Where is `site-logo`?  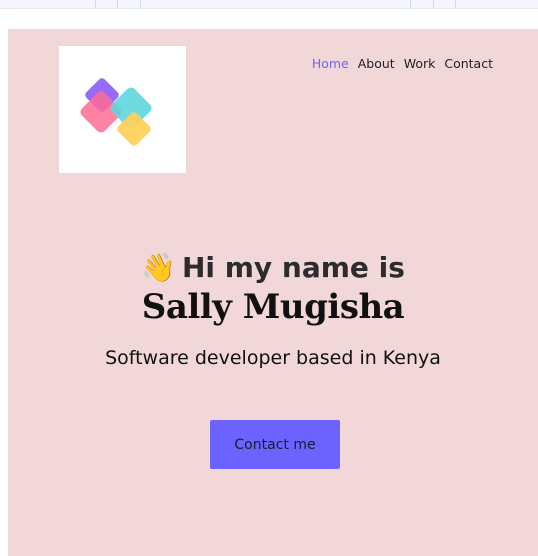
site-logo is located at coordinates (122, 109).